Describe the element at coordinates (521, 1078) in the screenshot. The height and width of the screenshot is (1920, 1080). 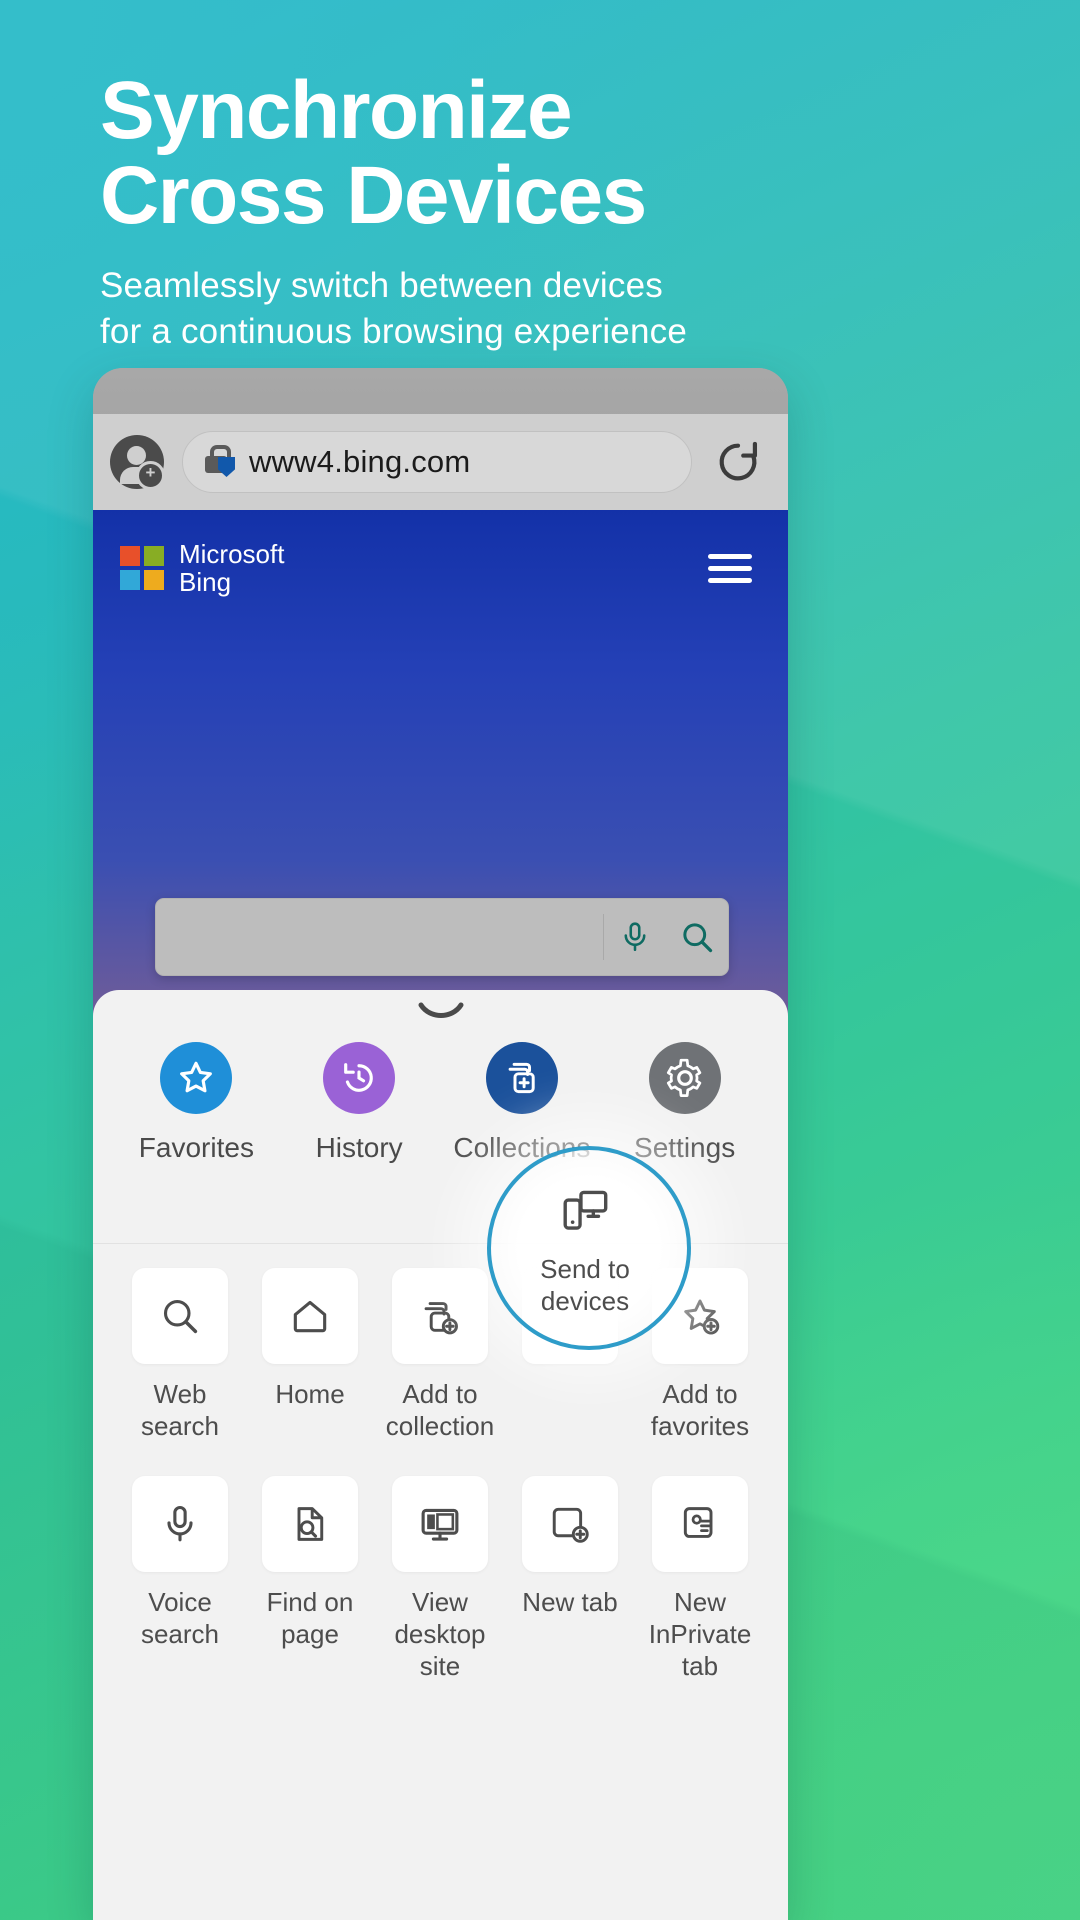
I see `collections-icon` at that location.